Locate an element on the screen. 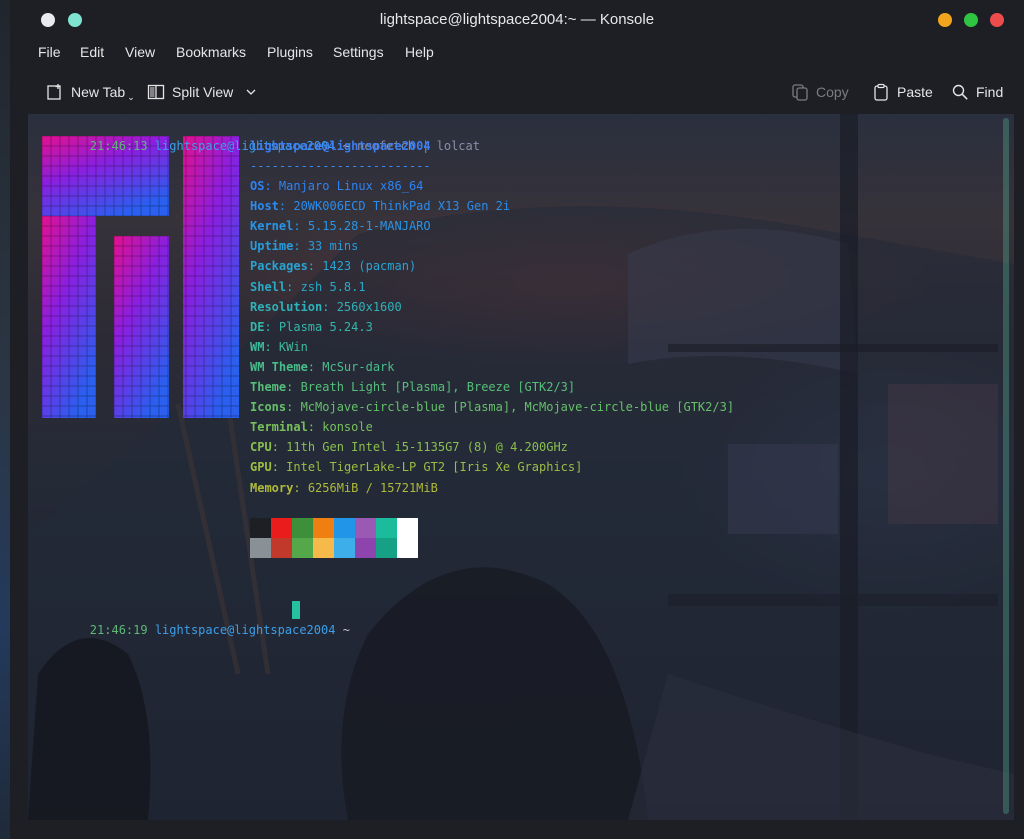 This screenshot has width=1024, height=839. info-key: Host is located at coordinates (264, 206).